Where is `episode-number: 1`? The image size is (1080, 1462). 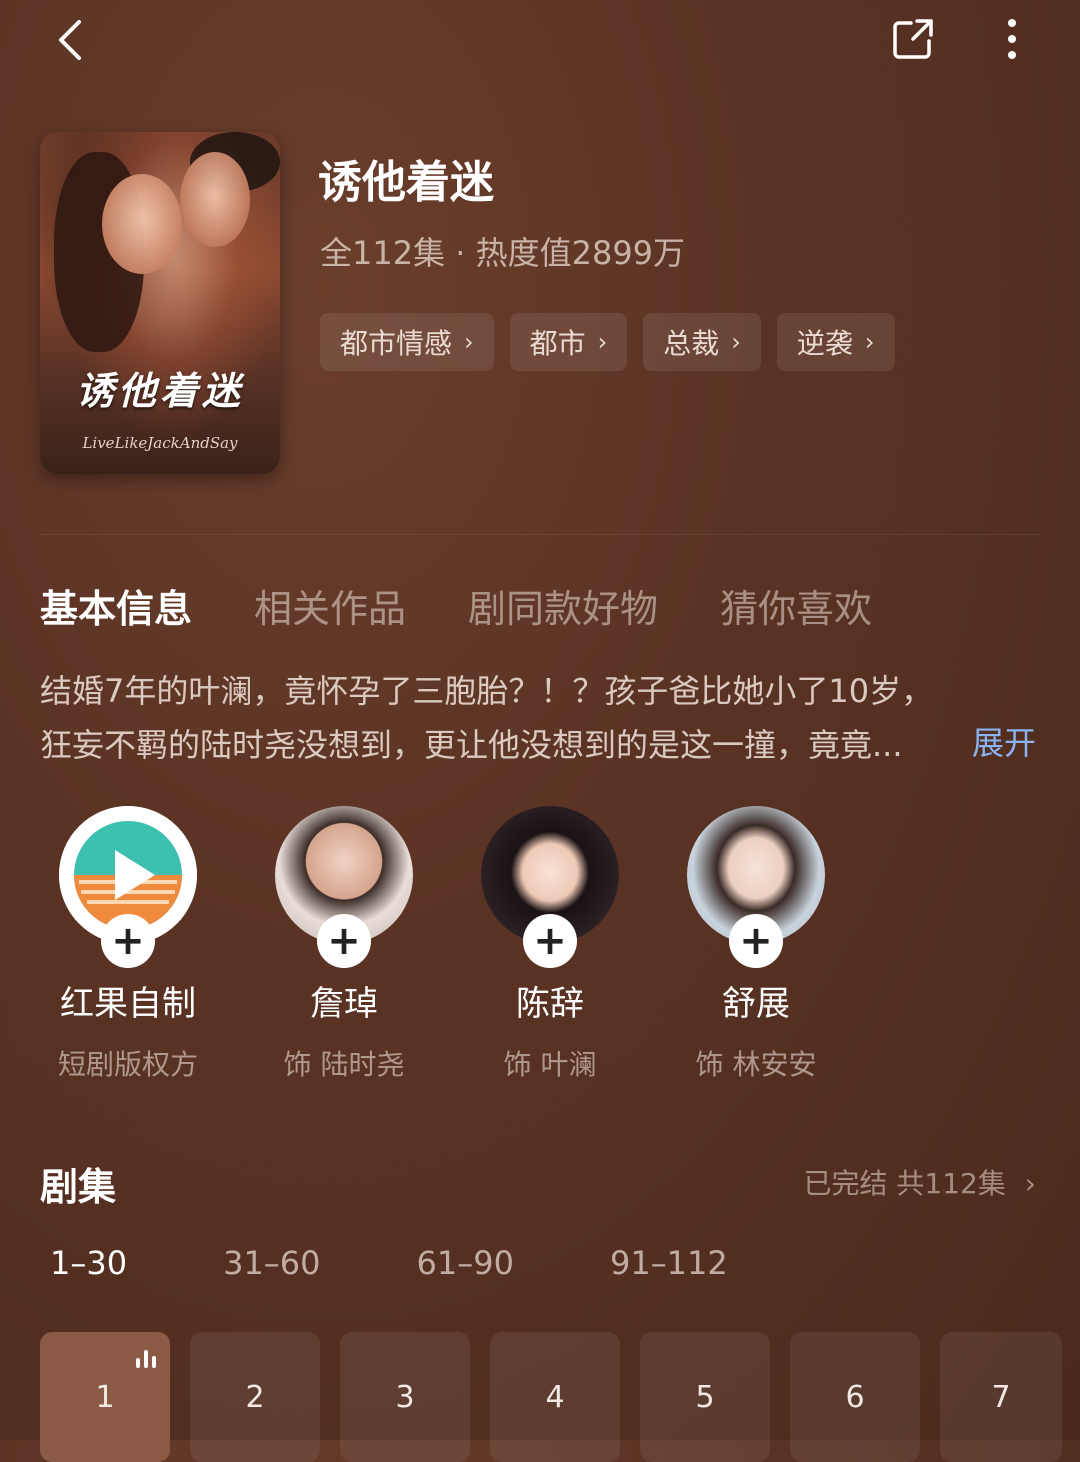 episode-number: 1 is located at coordinates (105, 1397).